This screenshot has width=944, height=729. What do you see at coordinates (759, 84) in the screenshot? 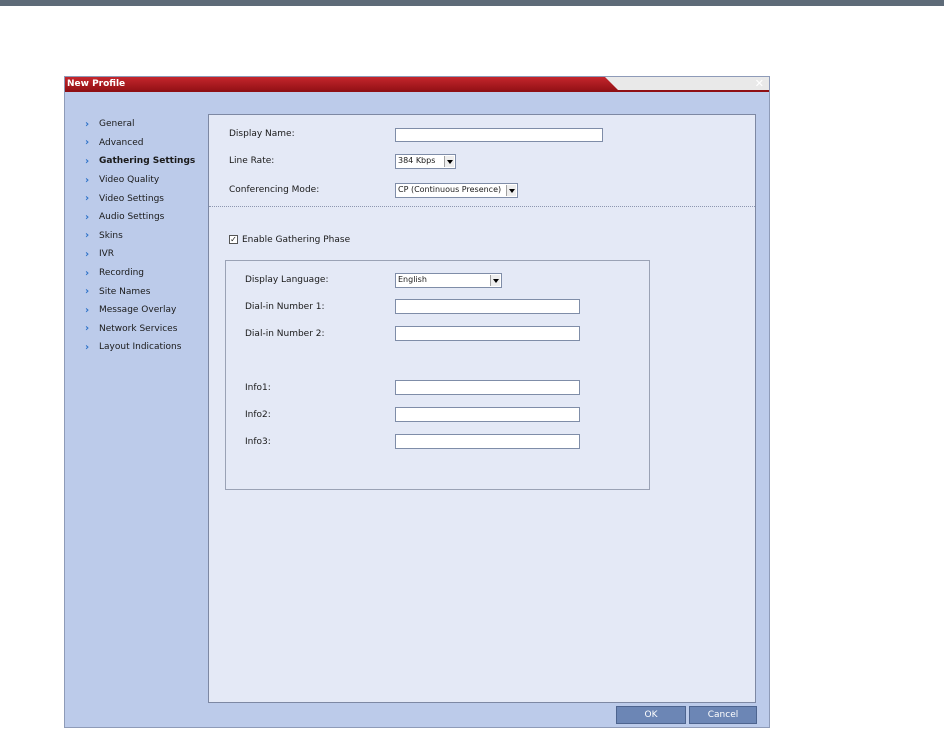
I see `close-icon: ✕` at bounding box center [759, 84].